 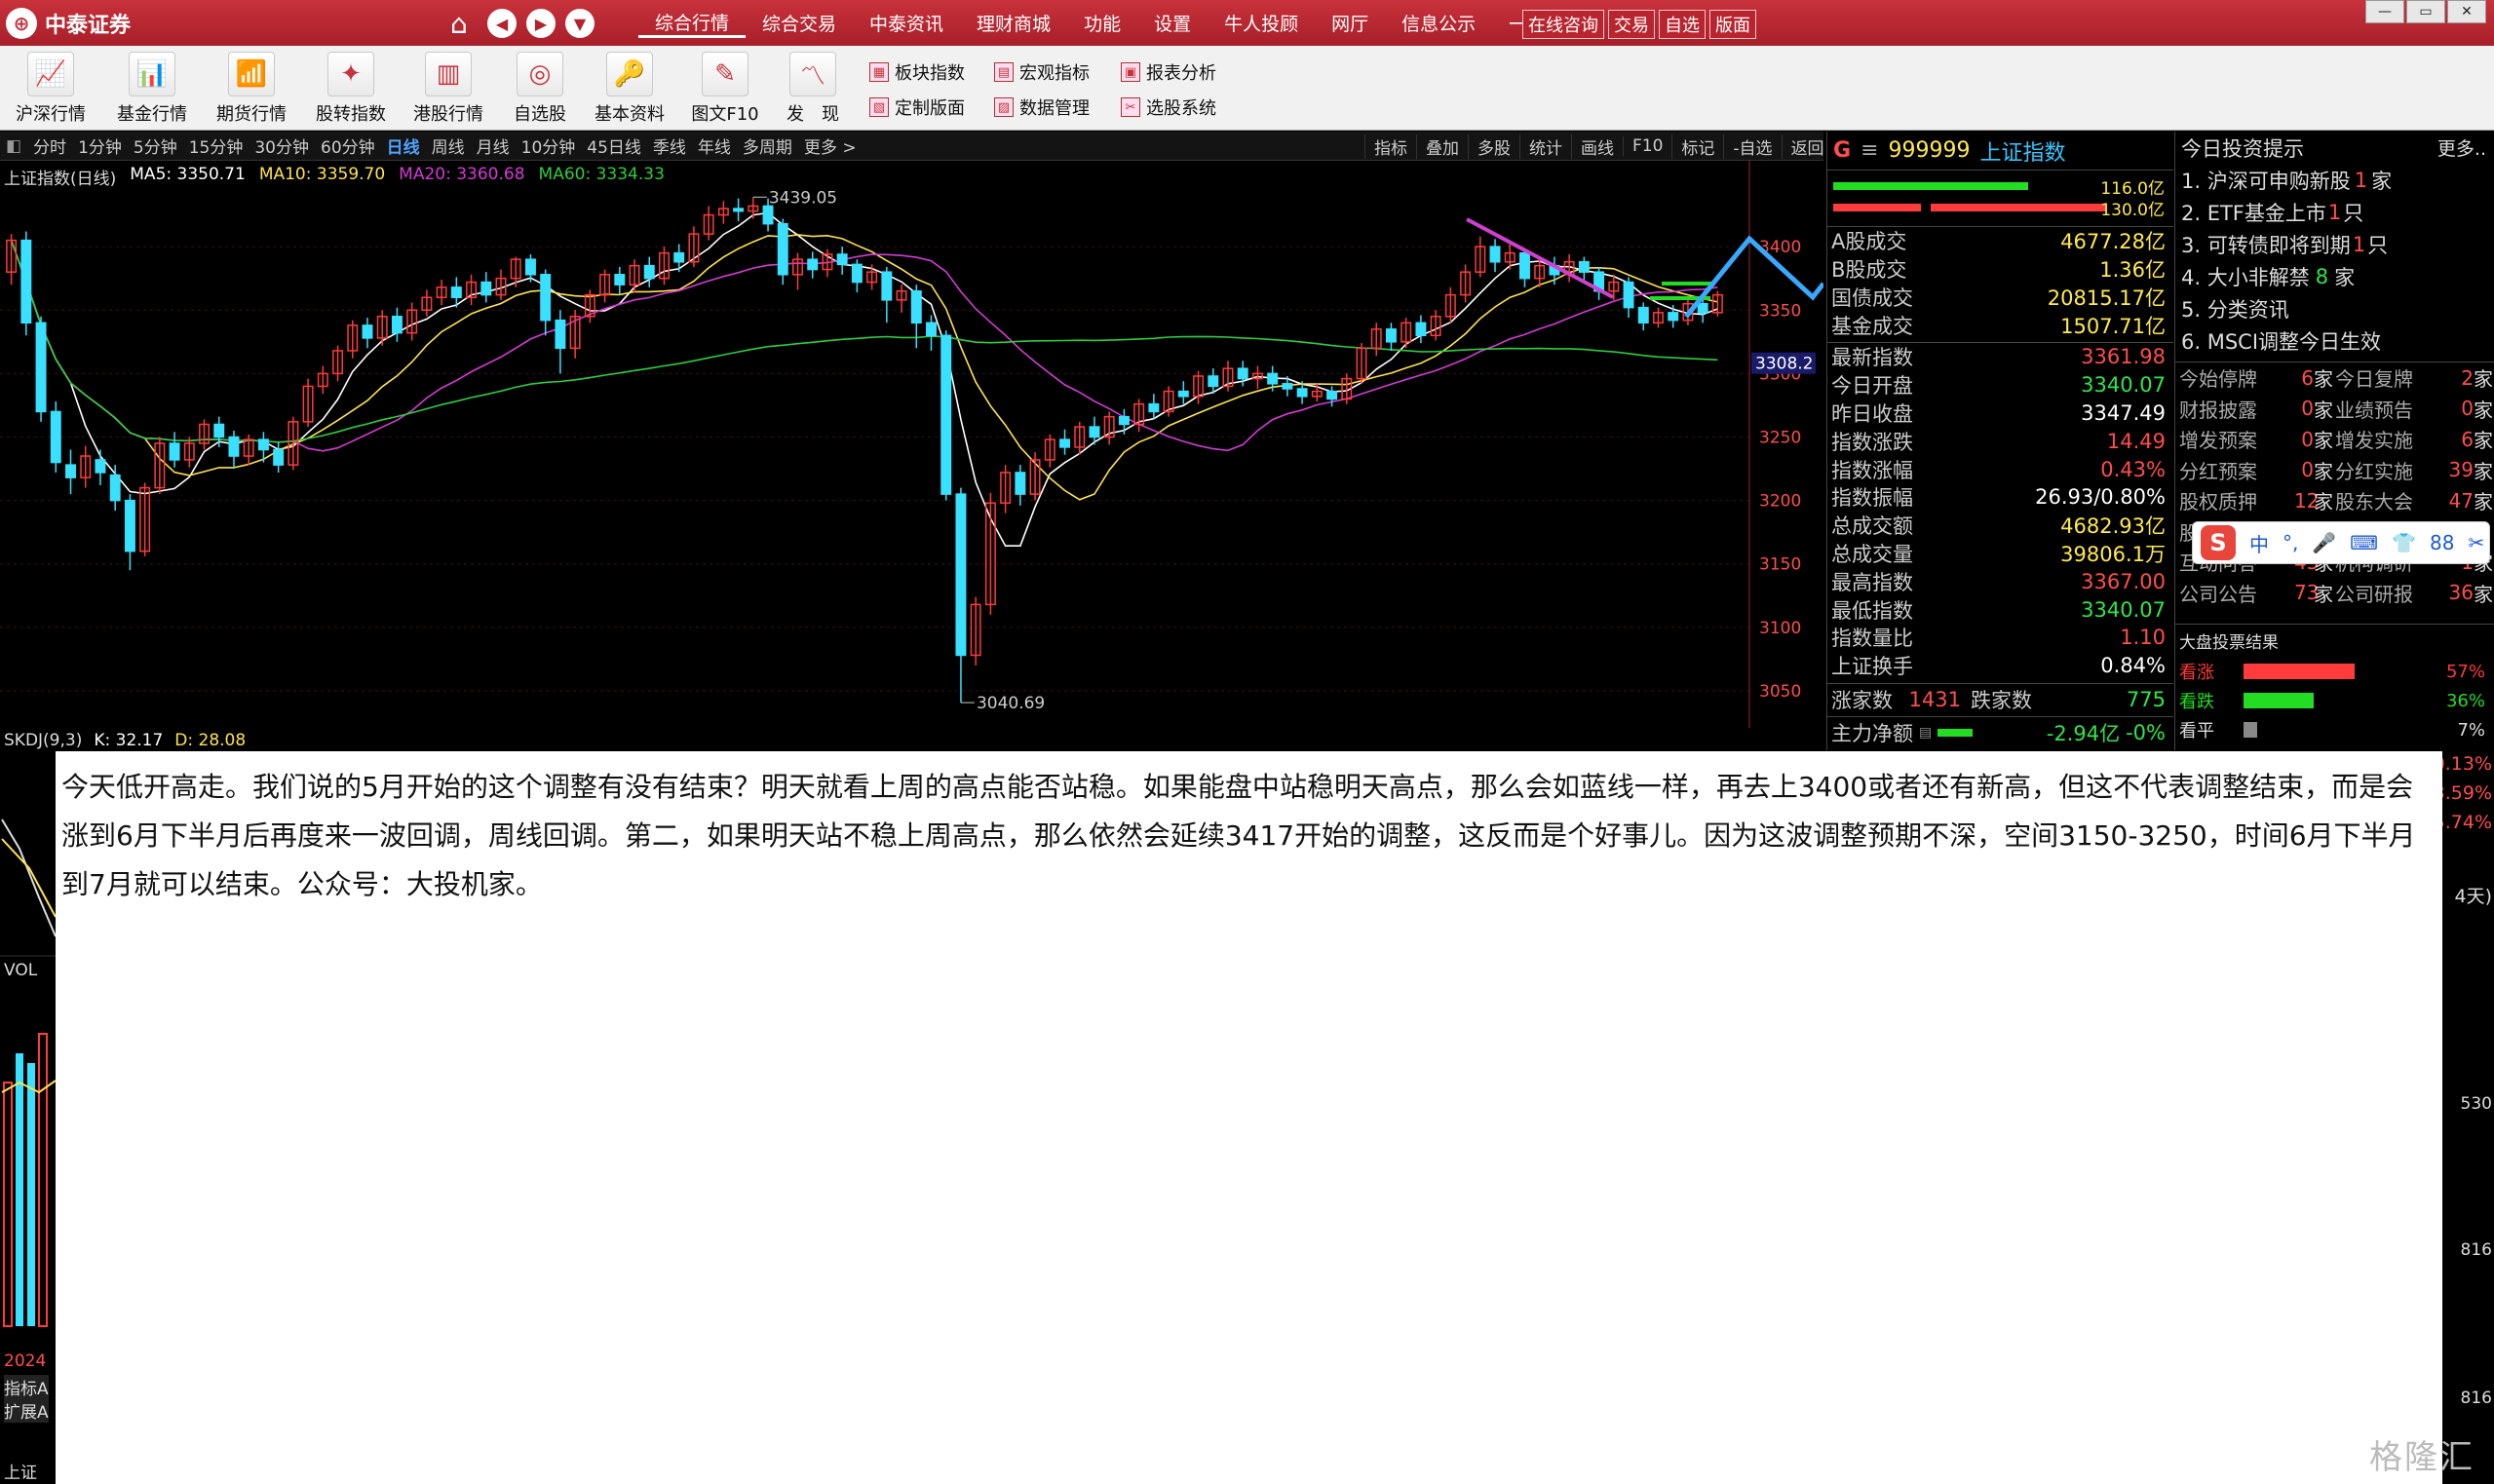 I want to click on annotation-label: 3040.69, so click(x=1011, y=703).